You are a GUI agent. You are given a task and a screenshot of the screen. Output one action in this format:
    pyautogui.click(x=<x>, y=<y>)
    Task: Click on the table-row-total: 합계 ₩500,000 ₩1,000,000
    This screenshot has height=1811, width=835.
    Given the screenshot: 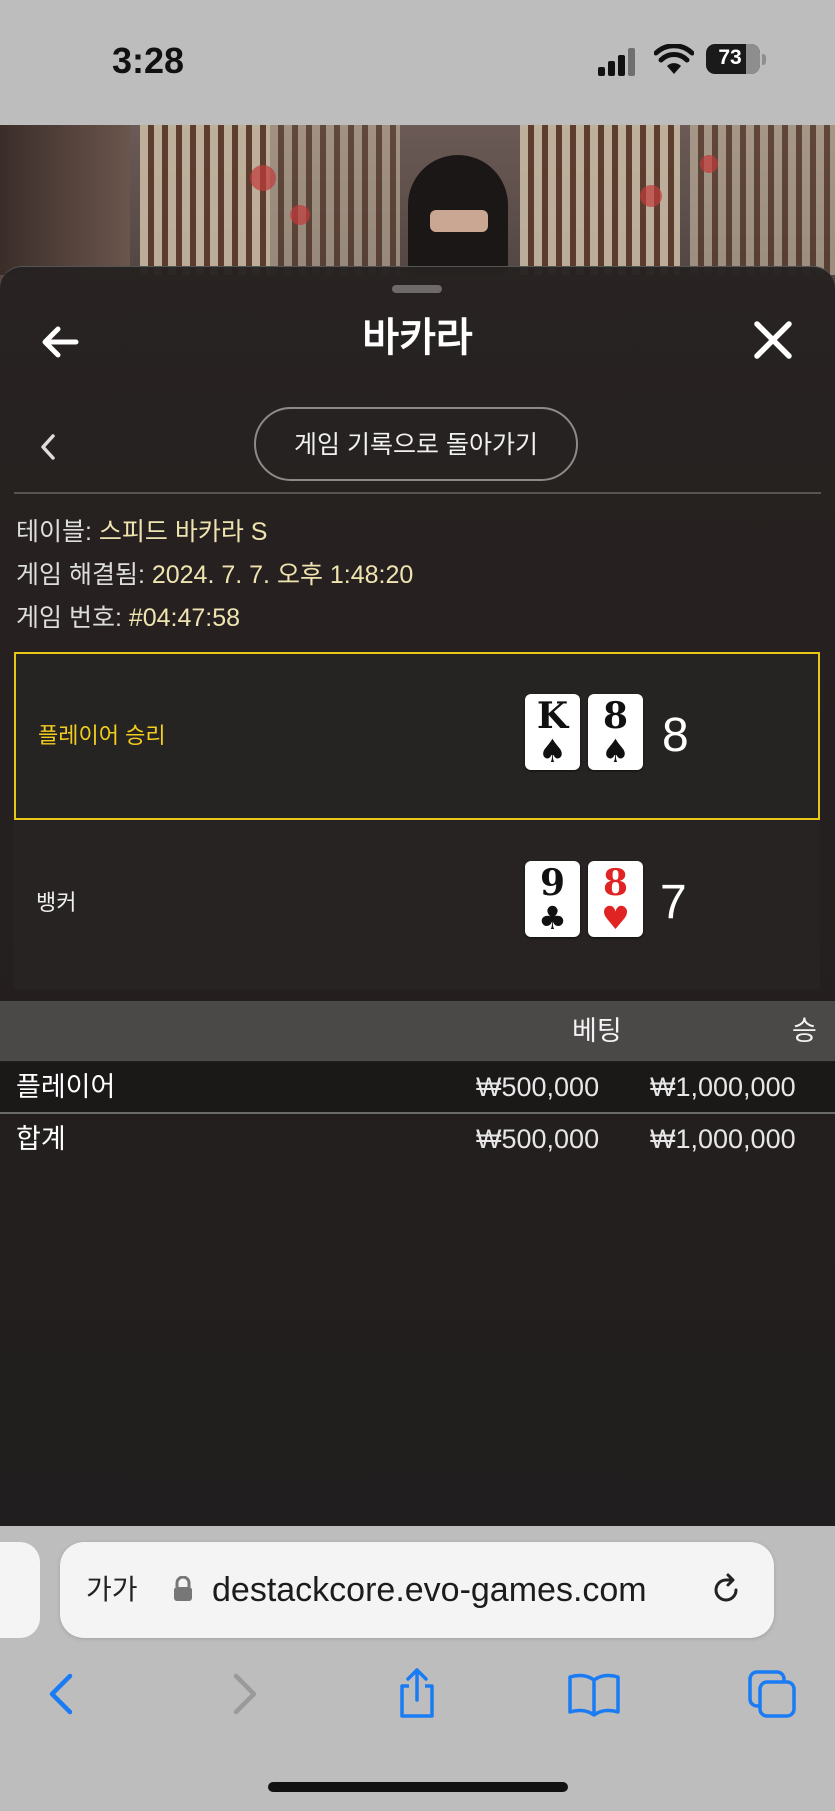 What is the action you would take?
    pyautogui.click(x=417, y=1139)
    